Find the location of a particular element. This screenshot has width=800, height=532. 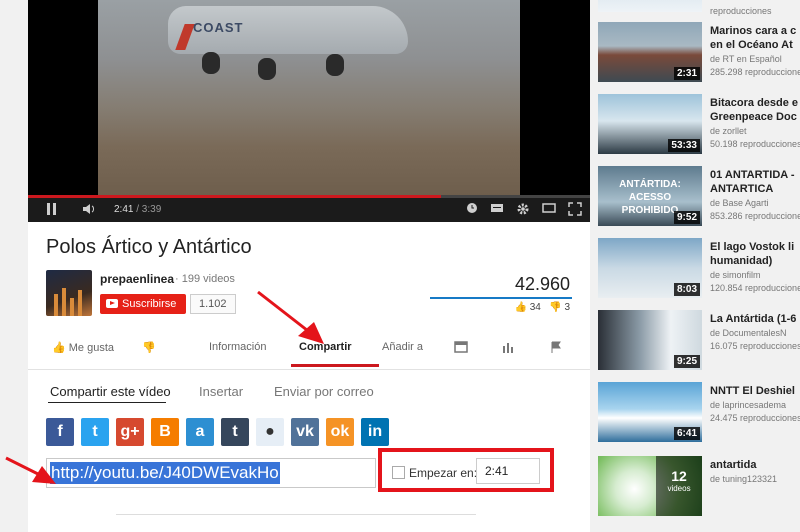

theater-mode-icon is located at coordinates (549, 210).